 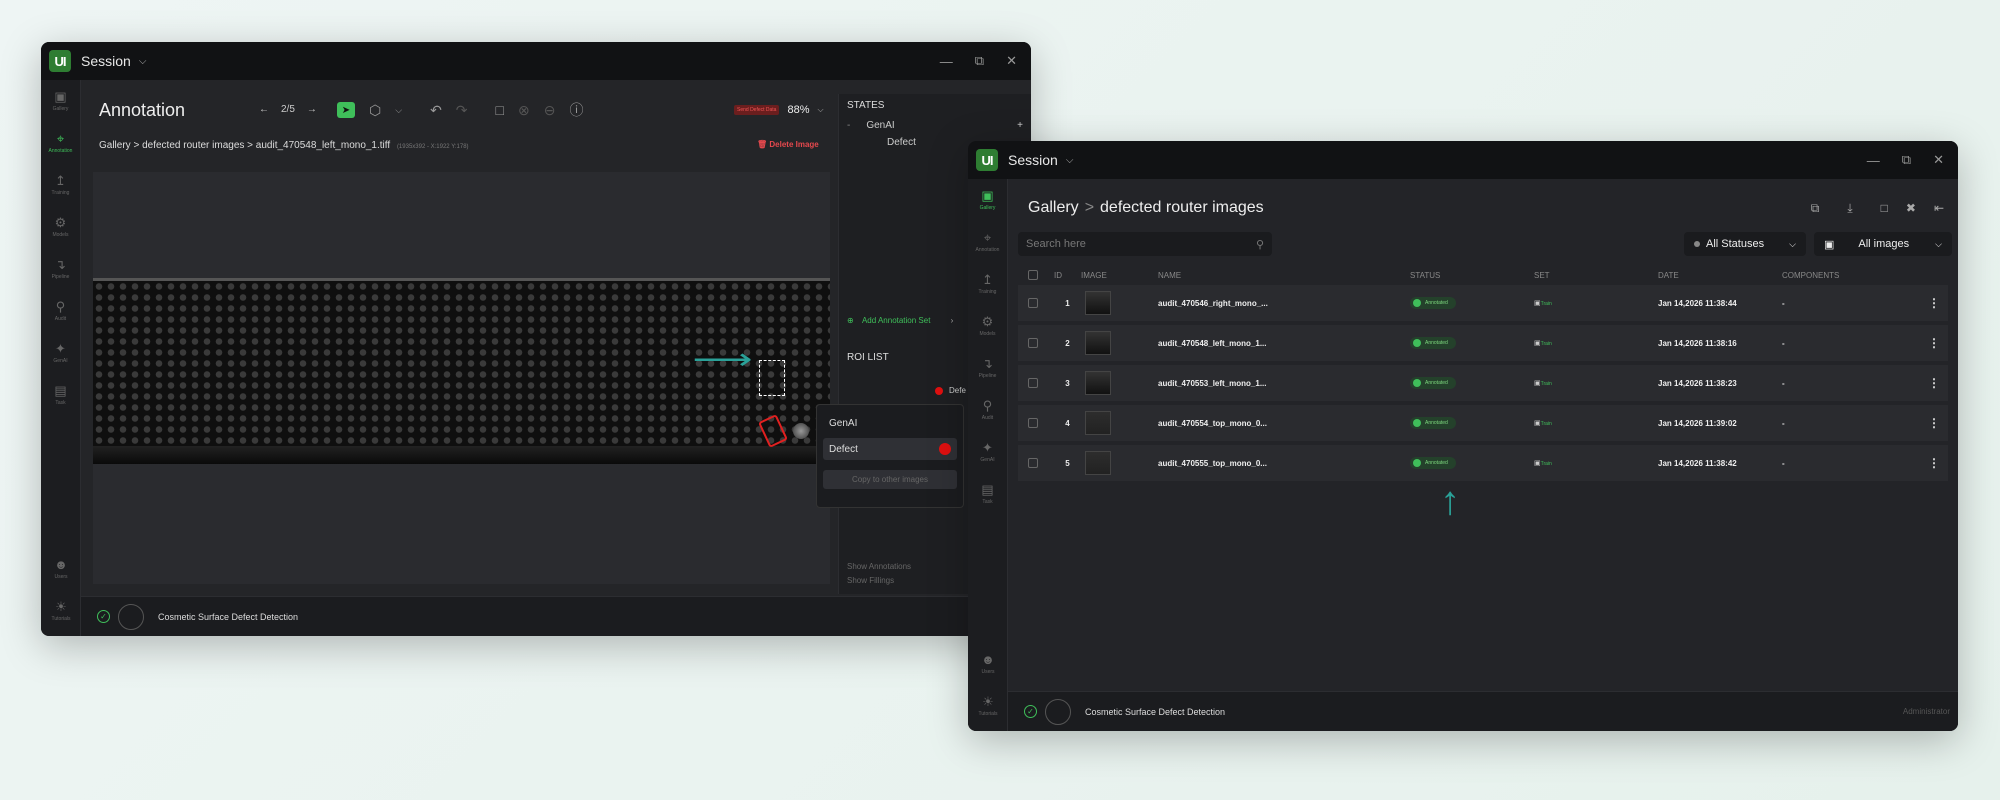 What do you see at coordinates (60, 222) in the screenshot?
I see `gear-icon: ⚙` at bounding box center [60, 222].